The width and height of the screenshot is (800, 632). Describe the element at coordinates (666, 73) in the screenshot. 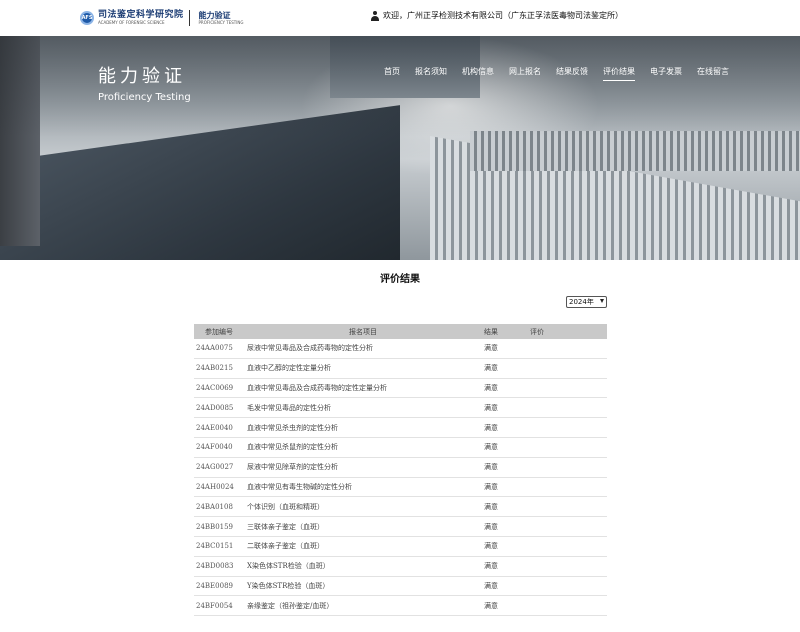

I see `nav-item-e-invoice: 电子发票` at that location.